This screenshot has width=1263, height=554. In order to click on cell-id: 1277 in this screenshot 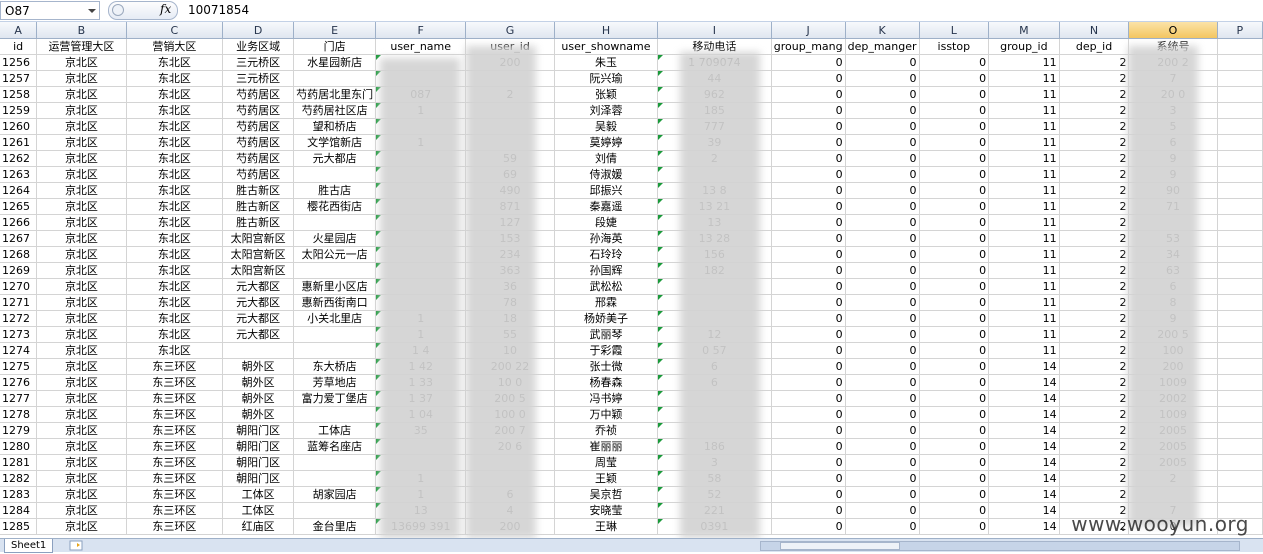, I will do `click(19, 398)`.